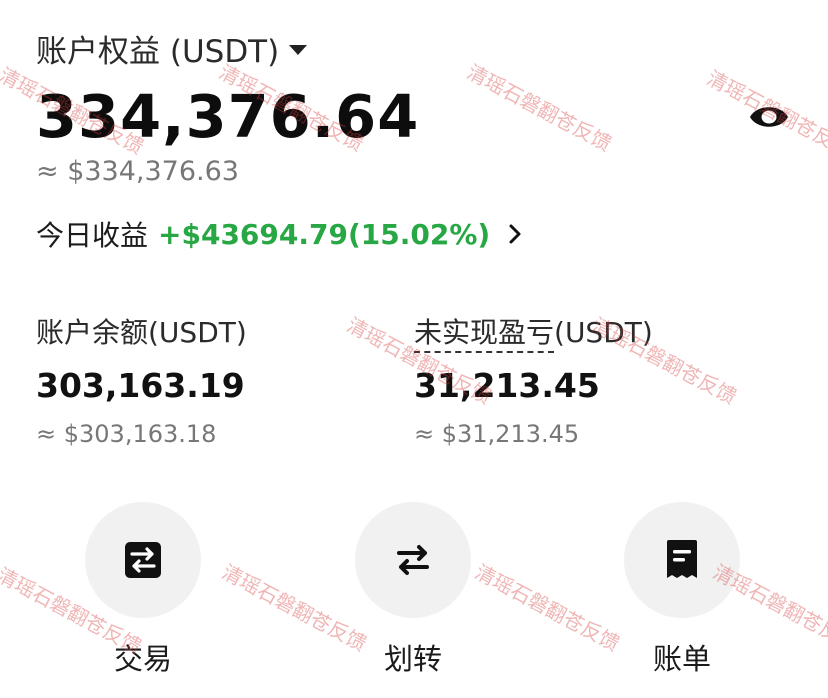  What do you see at coordinates (324, 234) in the screenshot?
I see `today-pnl-value: +$43694.79(15.02%)` at bounding box center [324, 234].